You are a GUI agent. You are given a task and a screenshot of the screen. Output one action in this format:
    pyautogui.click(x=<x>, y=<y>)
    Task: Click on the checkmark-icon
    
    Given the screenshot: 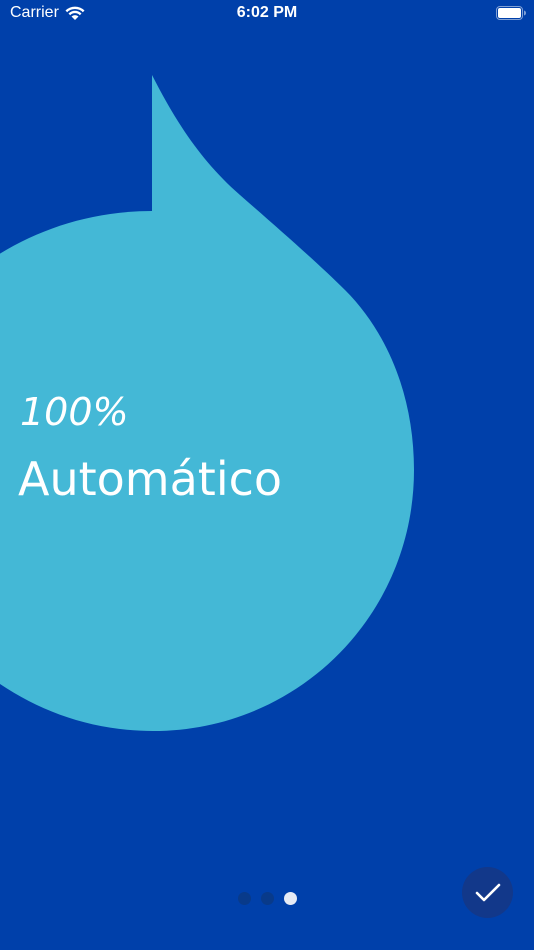 What is the action you would take?
    pyautogui.click(x=487, y=892)
    